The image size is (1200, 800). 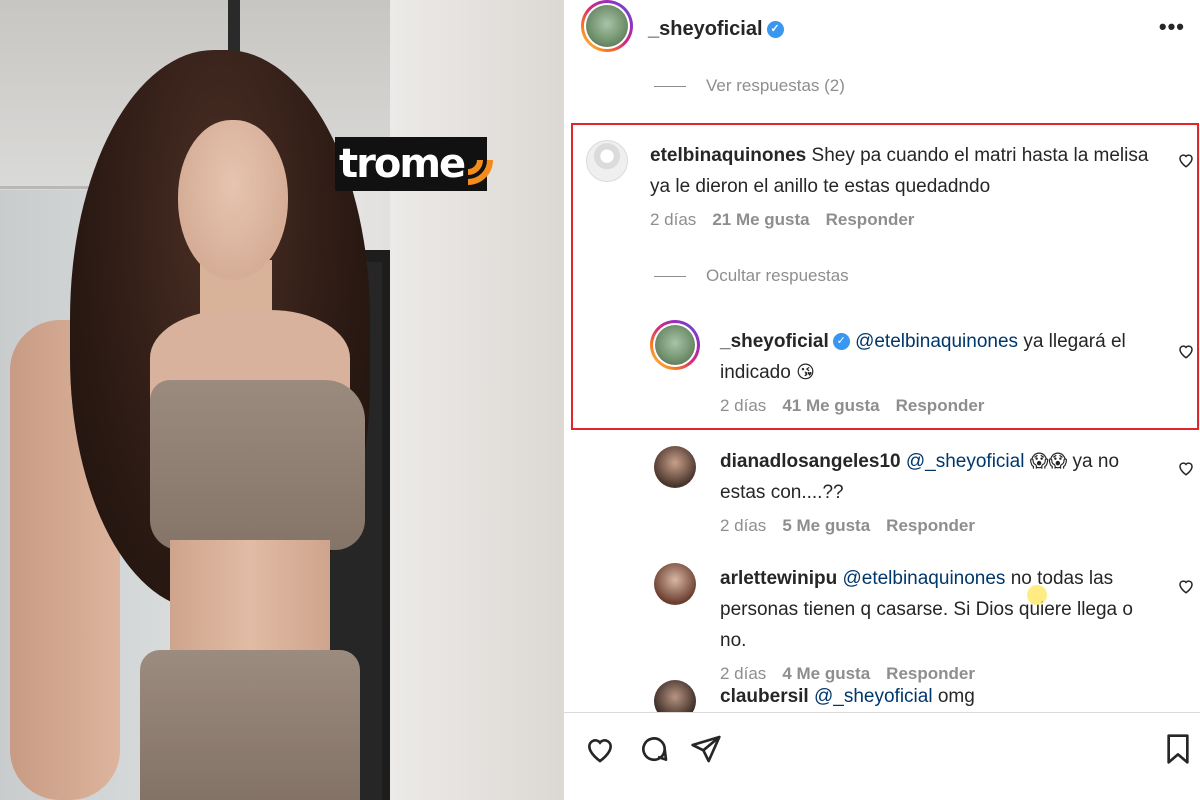 What do you see at coordinates (706, 751) in the screenshot?
I see `share-icon` at bounding box center [706, 751].